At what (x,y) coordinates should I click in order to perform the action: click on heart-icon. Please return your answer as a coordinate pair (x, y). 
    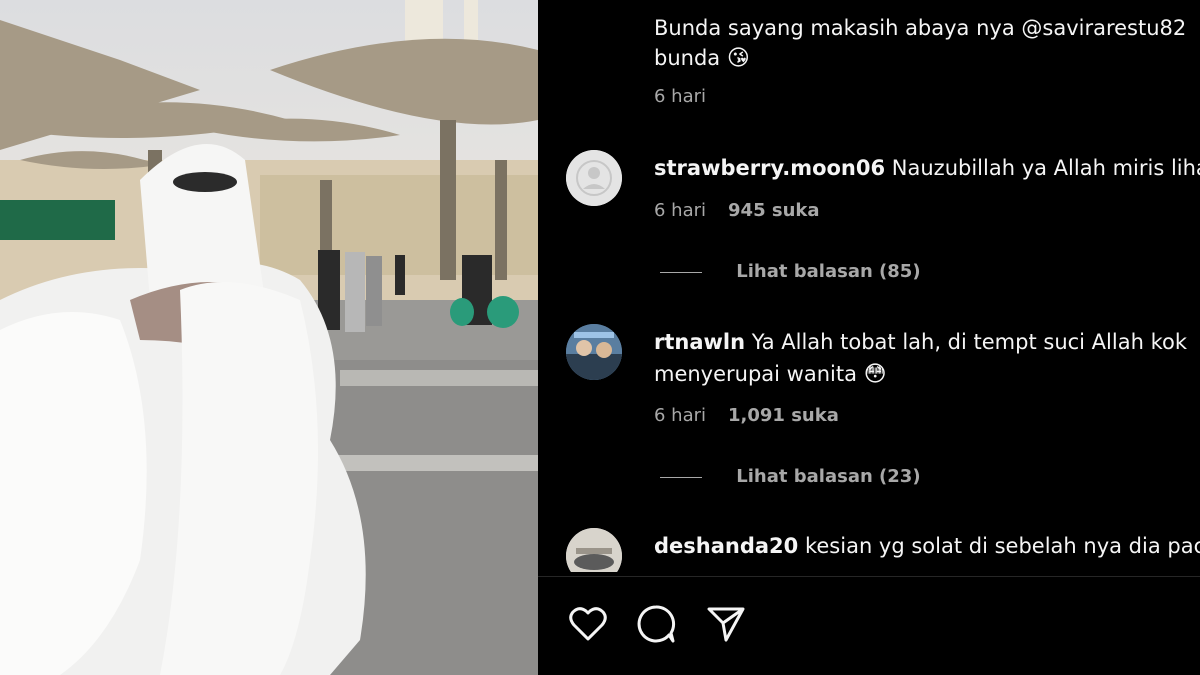
    Looking at the image, I should click on (588, 624).